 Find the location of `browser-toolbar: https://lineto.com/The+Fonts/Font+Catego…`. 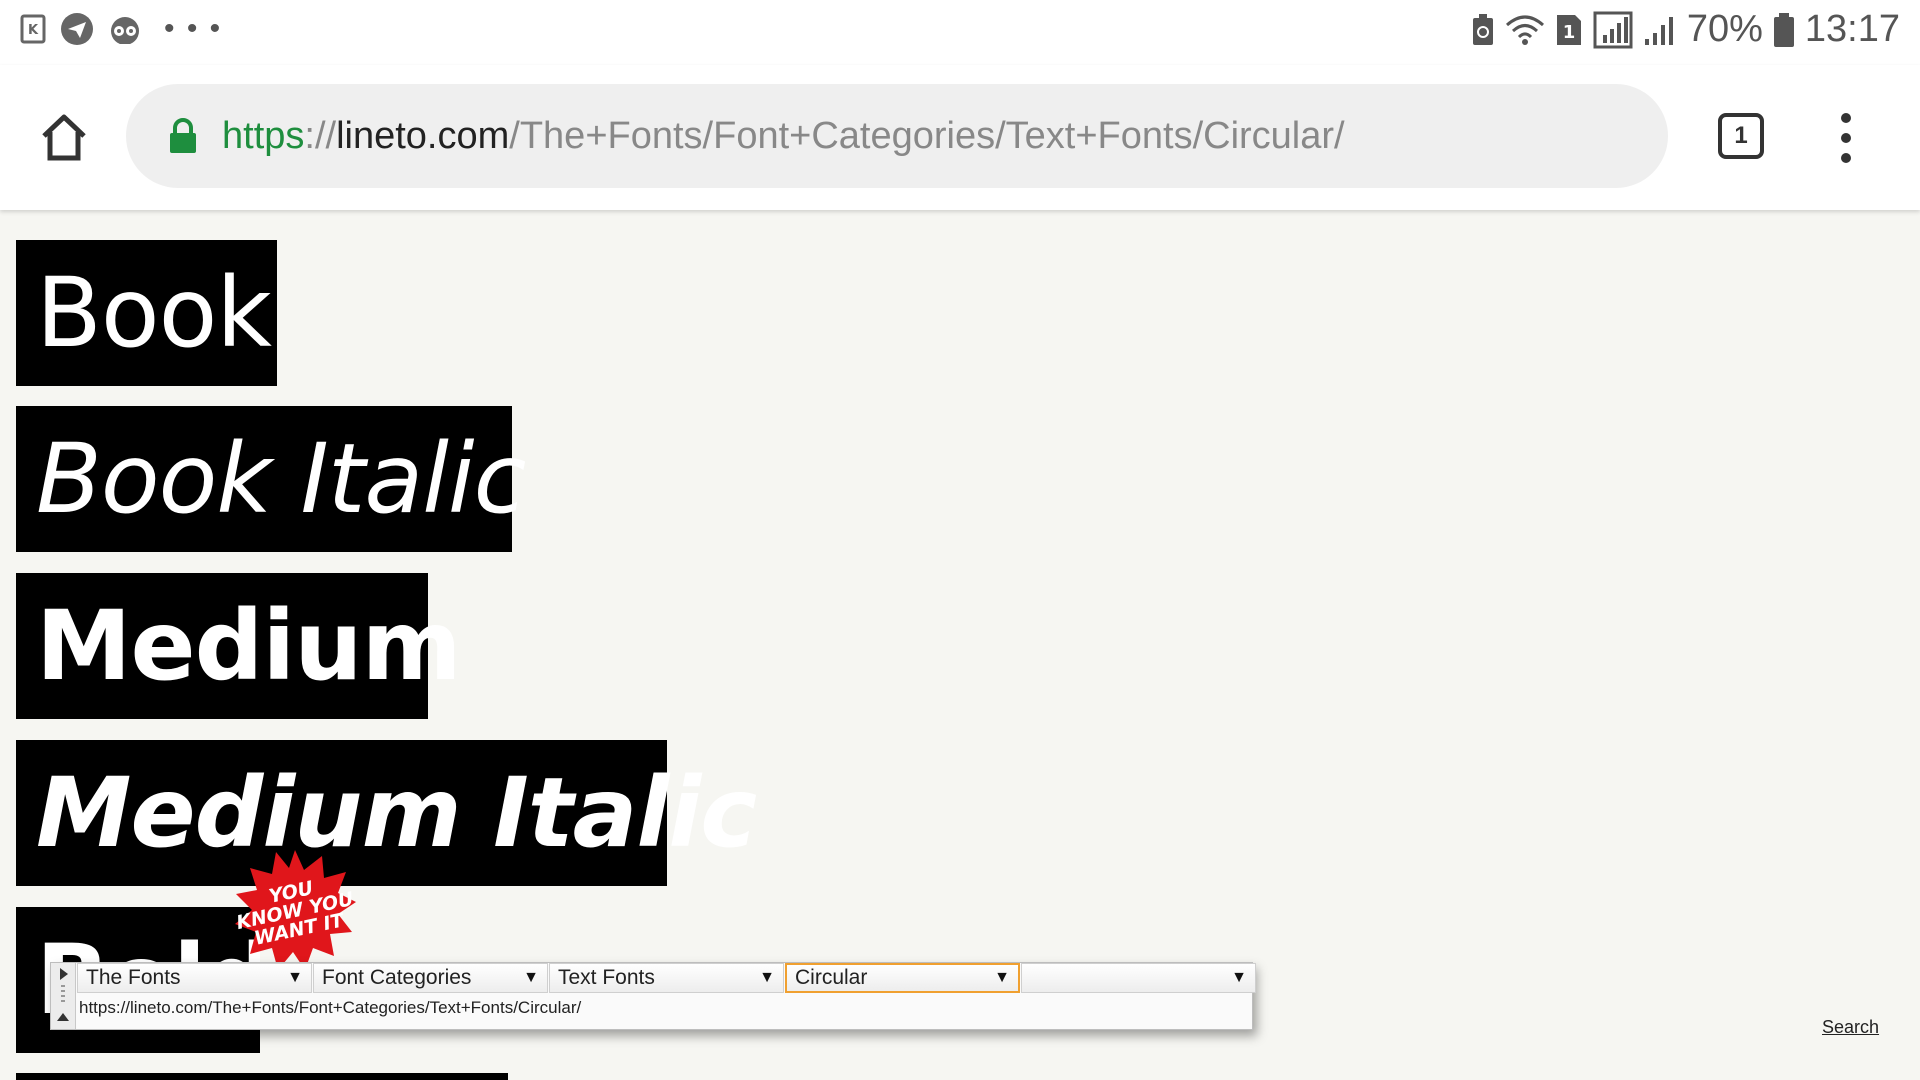

browser-toolbar: https://lineto.com/The+Fonts/Font+Catego… is located at coordinates (960, 137).